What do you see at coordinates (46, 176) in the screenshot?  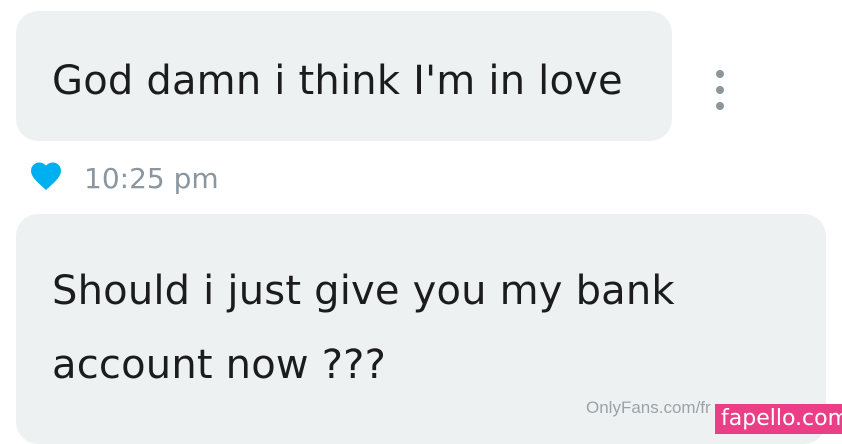 I see `heart-icon` at bounding box center [46, 176].